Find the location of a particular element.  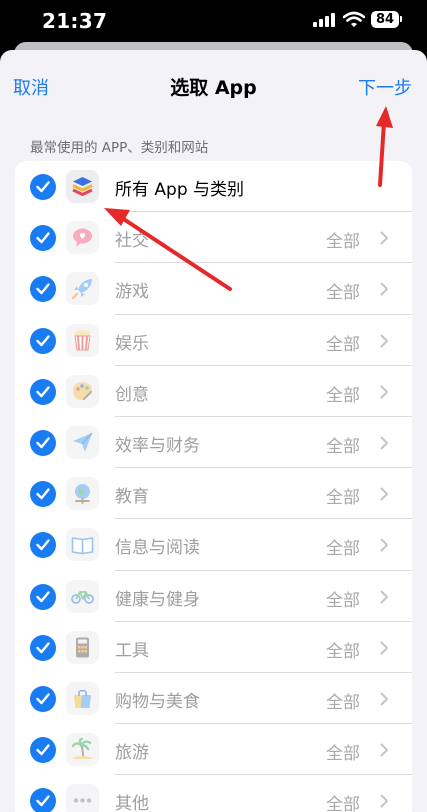

list-item-productivity-finance: 效率与财务 全部 is located at coordinates (213, 443).